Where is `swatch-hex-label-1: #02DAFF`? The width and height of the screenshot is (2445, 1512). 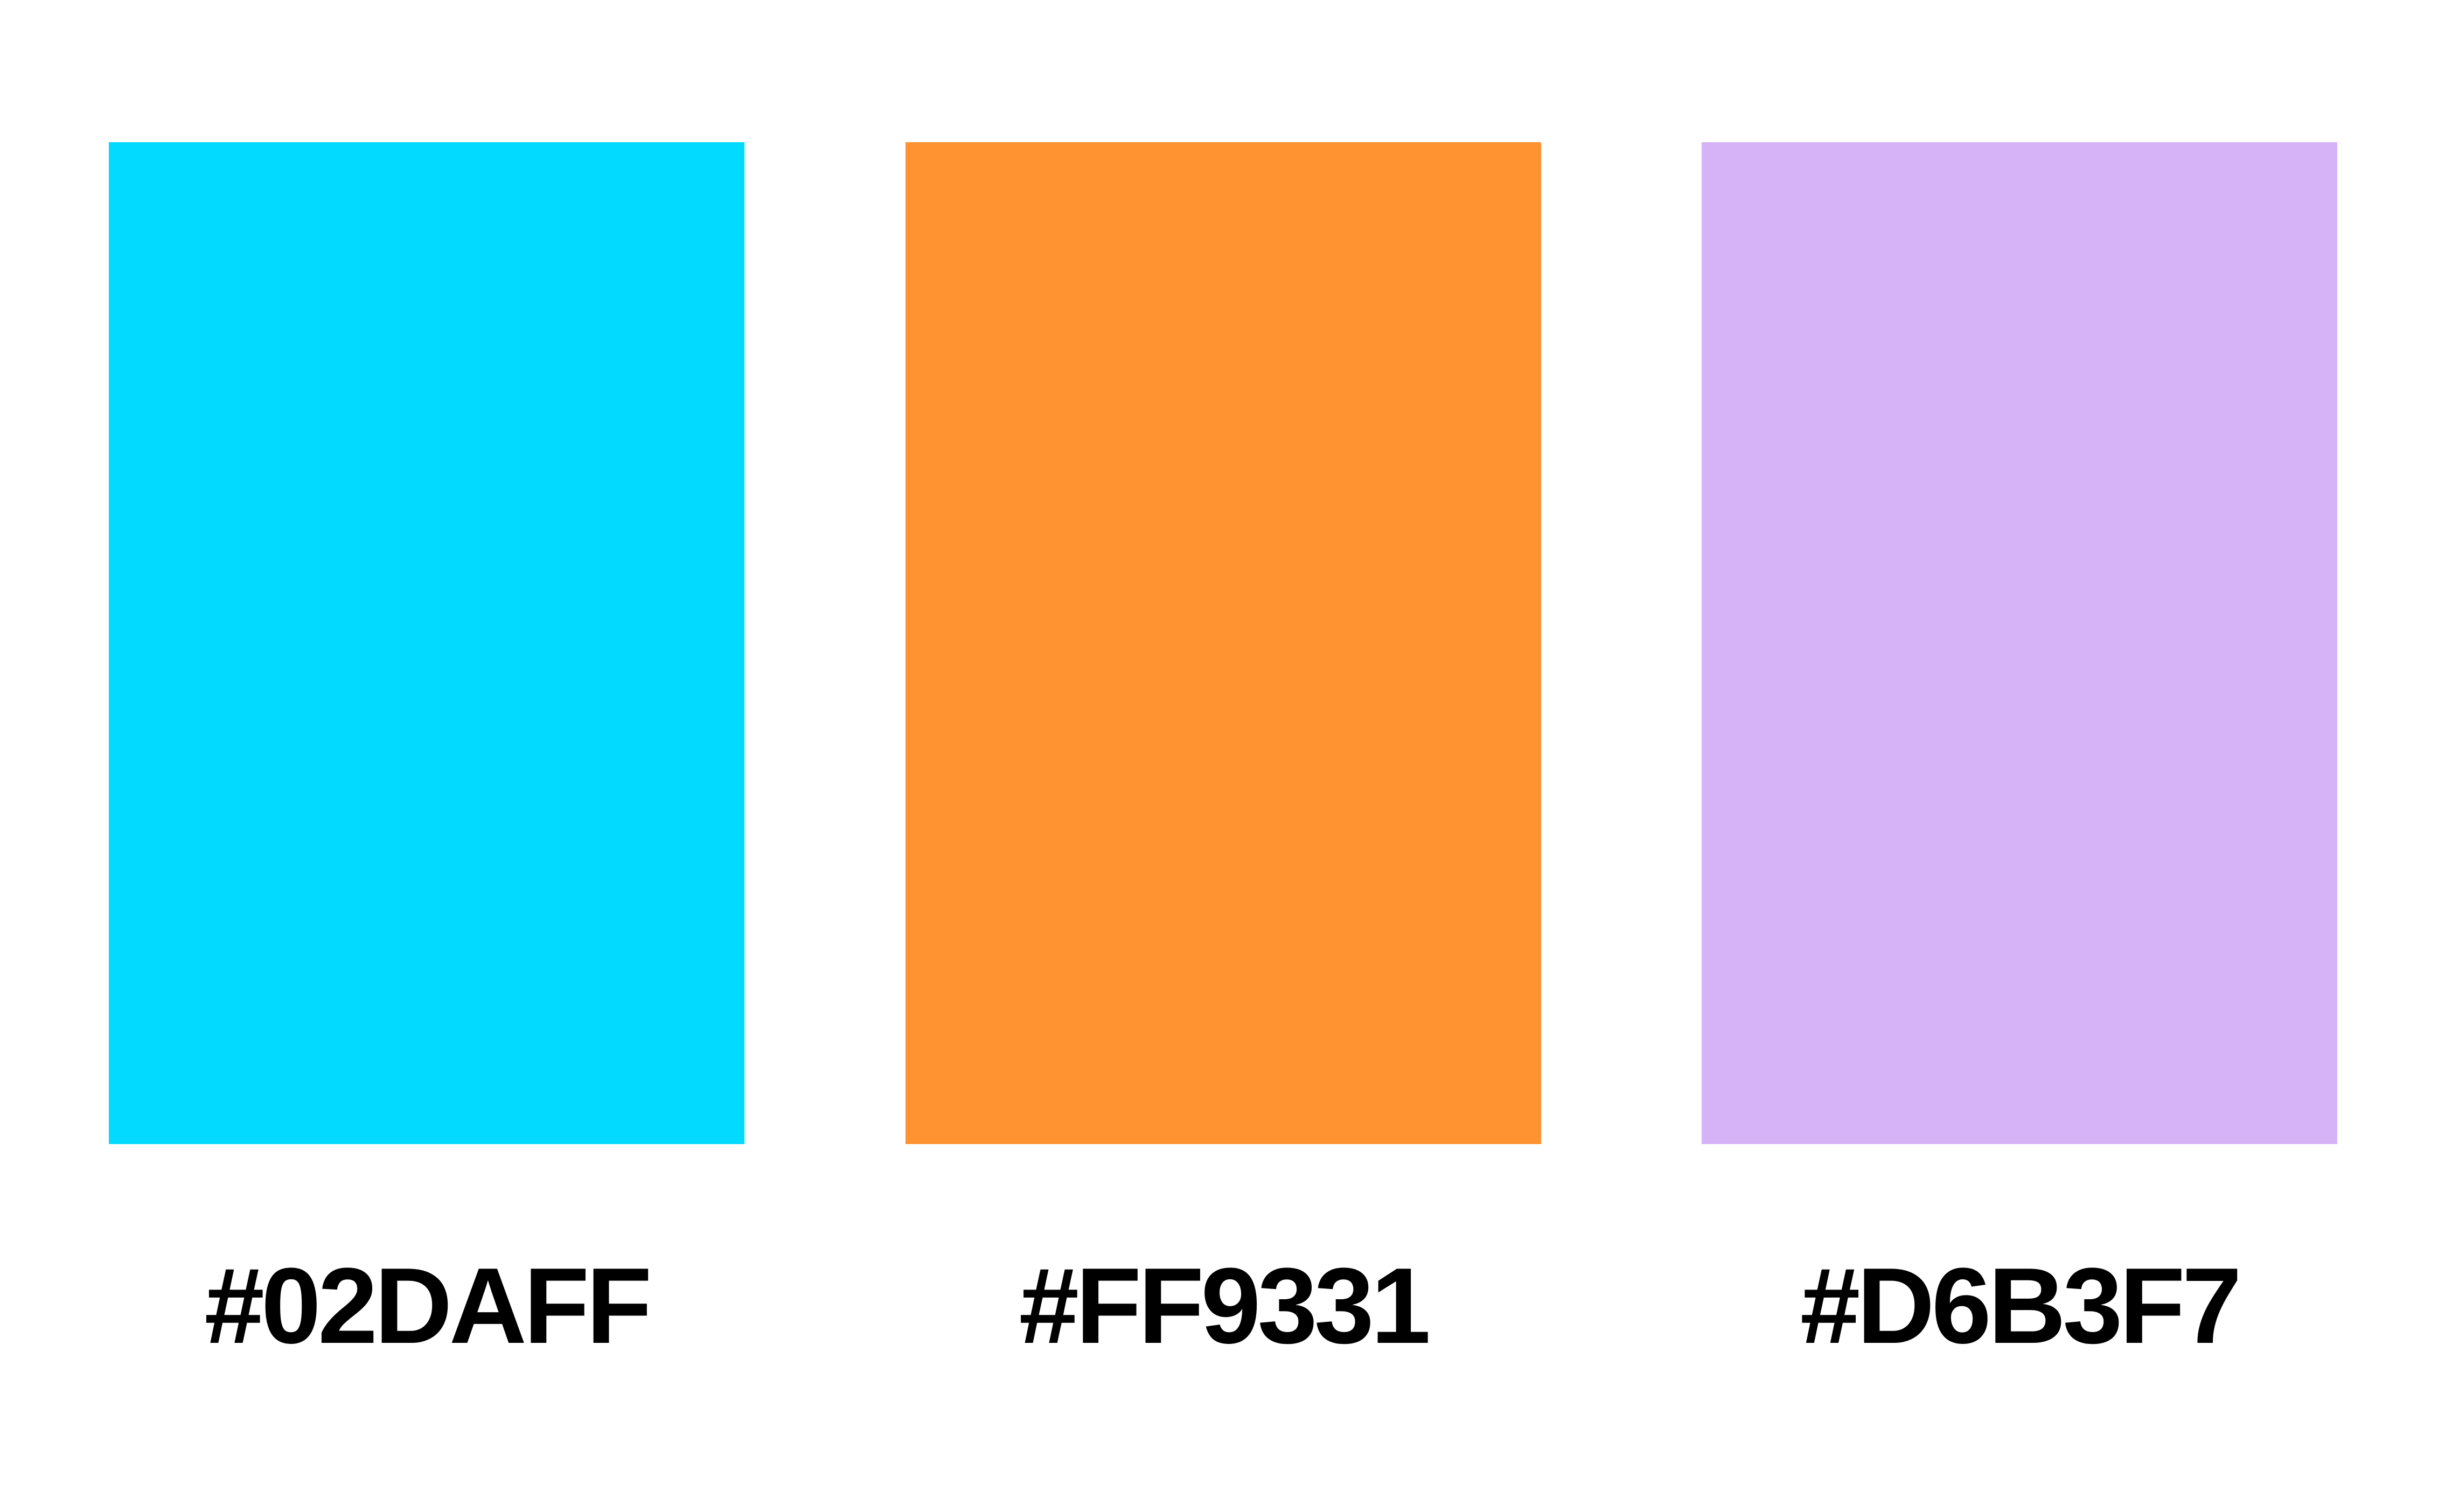
swatch-hex-label-1: #02DAFF is located at coordinates (428, 1306).